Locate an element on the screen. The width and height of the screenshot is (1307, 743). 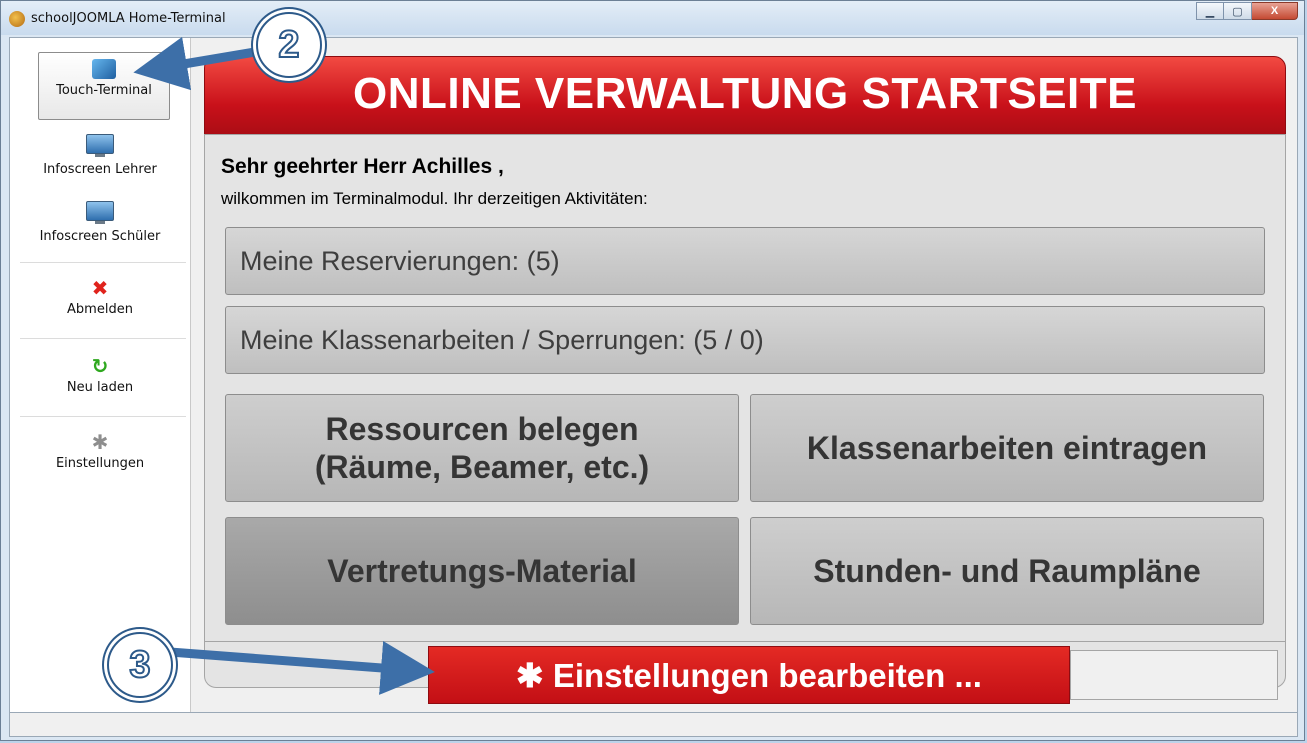
arrow-to-settings is located at coordinates (300, 668).